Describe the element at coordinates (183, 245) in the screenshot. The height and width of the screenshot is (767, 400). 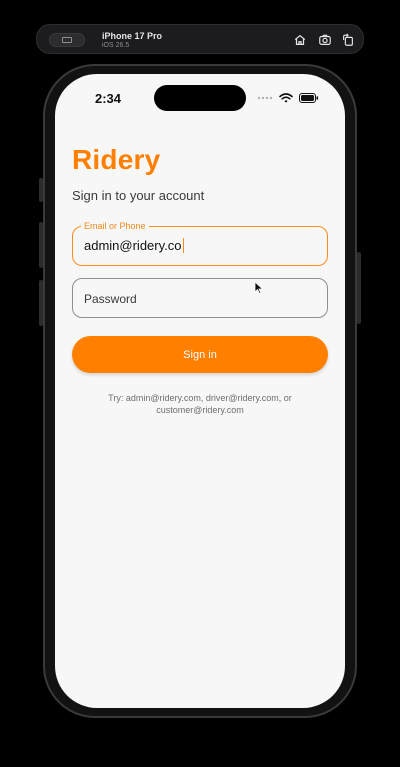
I see `text-caret` at that location.